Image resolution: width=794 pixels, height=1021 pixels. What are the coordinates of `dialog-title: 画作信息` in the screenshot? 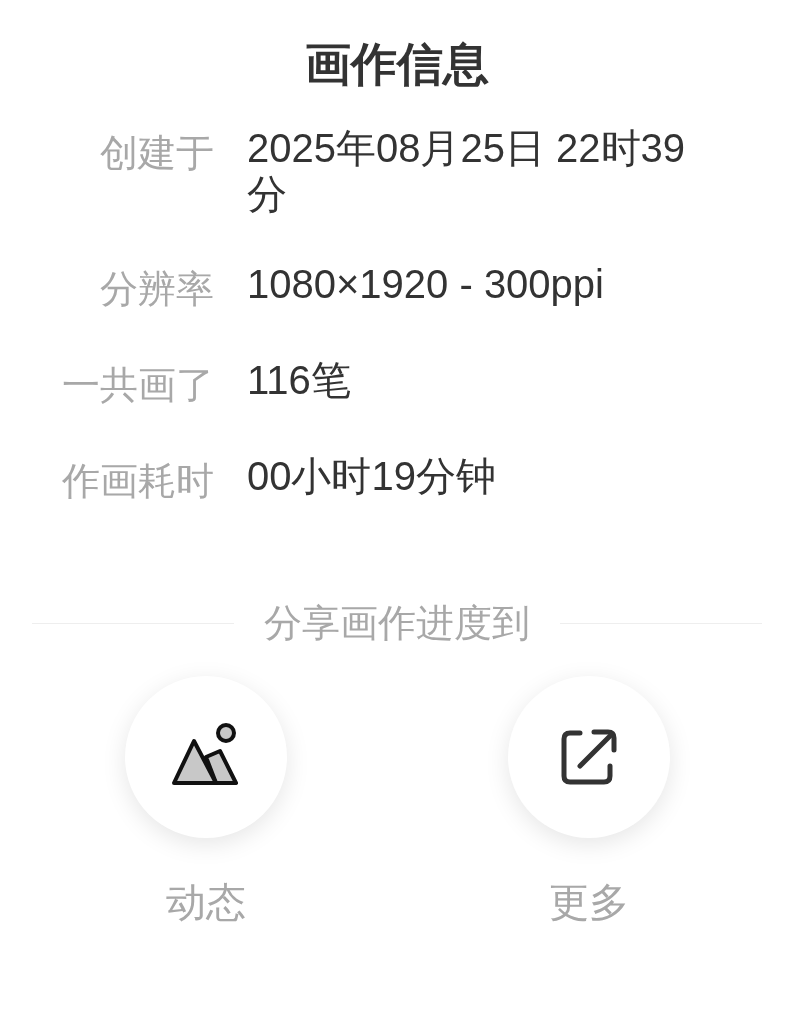 It's located at (397, 64).